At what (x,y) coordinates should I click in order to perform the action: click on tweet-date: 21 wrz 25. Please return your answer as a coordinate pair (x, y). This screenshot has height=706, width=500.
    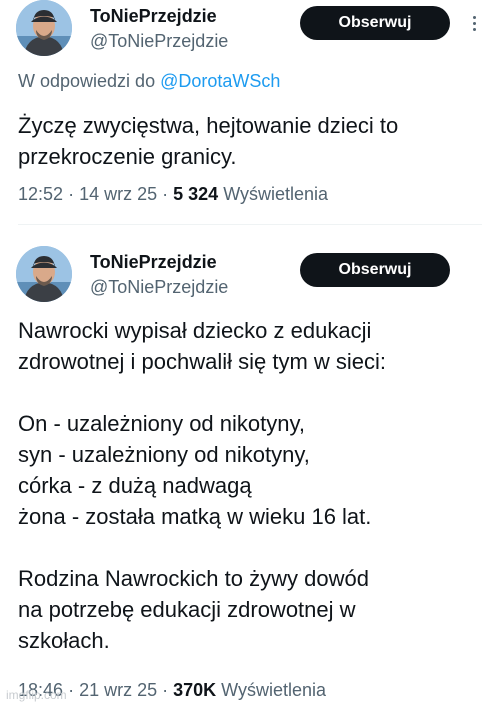
    Looking at the image, I should click on (118, 690).